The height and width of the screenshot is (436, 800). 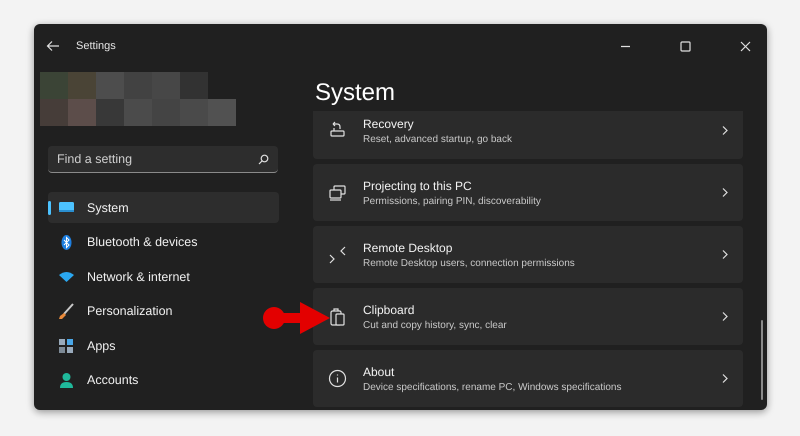 What do you see at coordinates (418, 185) in the screenshot?
I see `card-title: Projecting to this PC` at bounding box center [418, 185].